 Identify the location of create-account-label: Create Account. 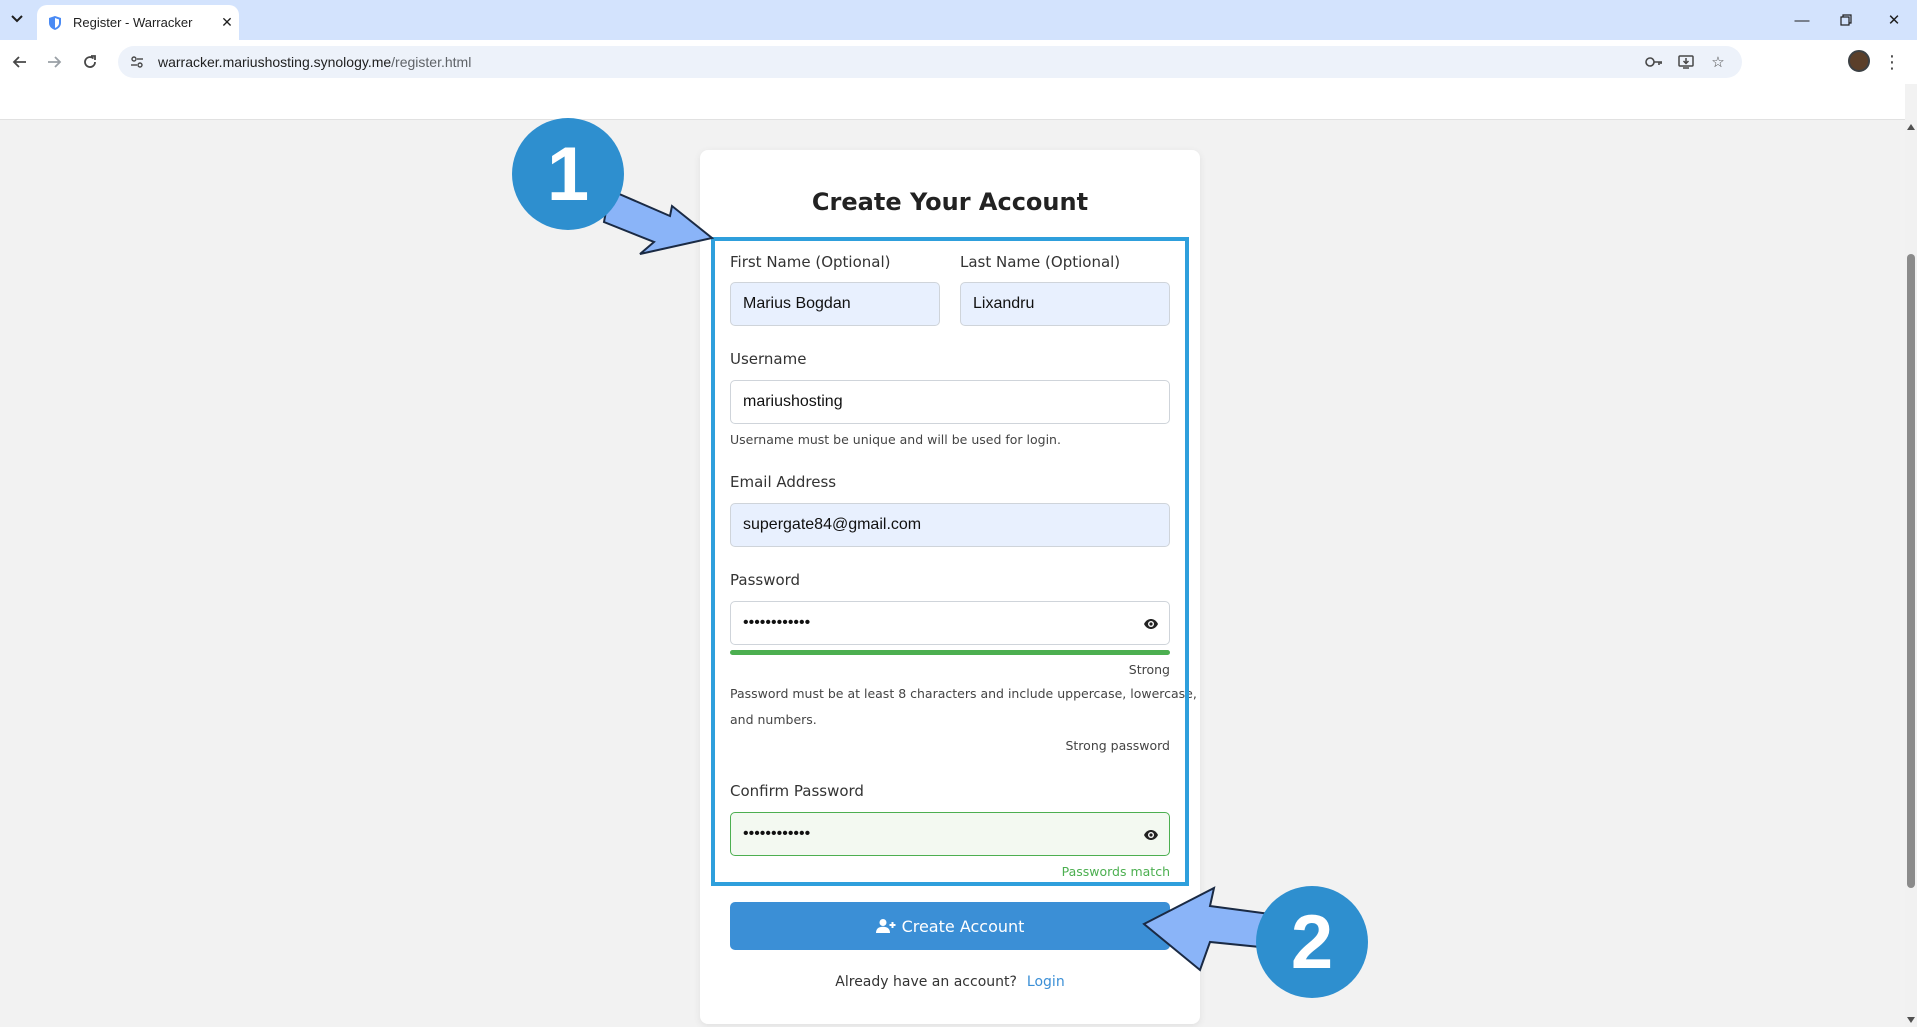
(963, 926).